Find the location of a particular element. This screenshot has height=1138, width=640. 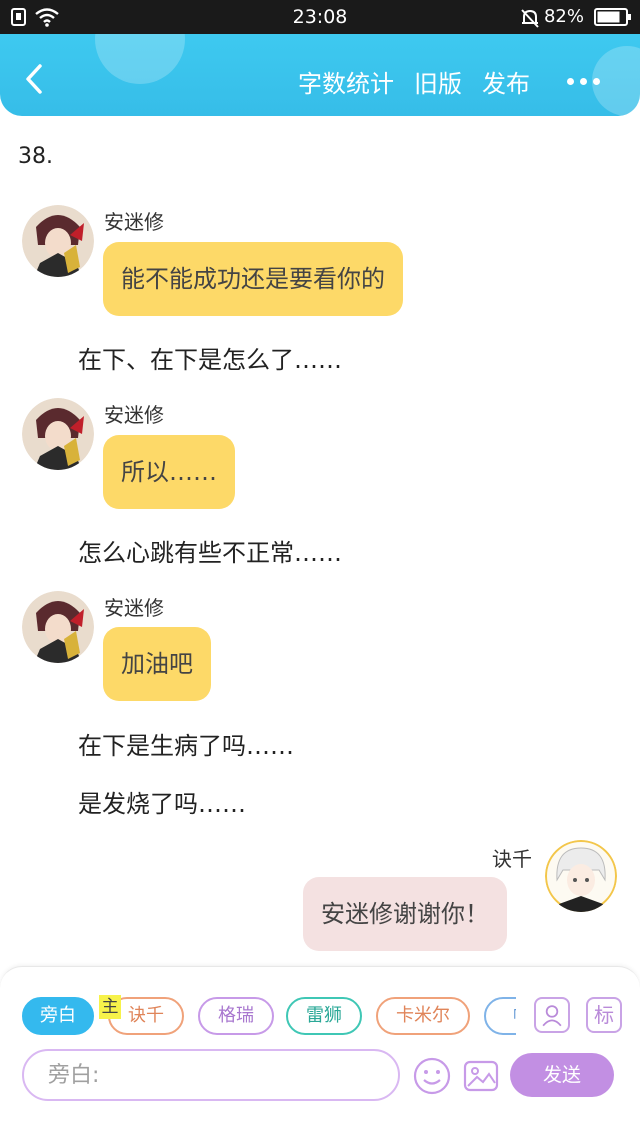

tag-button: 标 is located at coordinates (604, 1015).